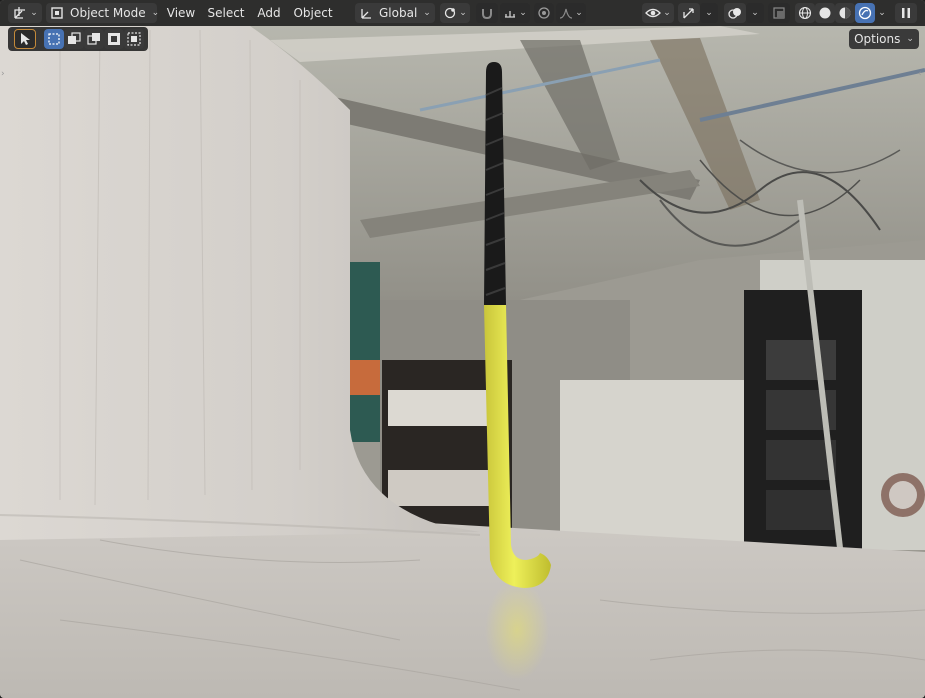 This screenshot has height=698, width=925. What do you see at coordinates (20, 13) in the screenshot?
I see `3d-viewport-icon` at bounding box center [20, 13].